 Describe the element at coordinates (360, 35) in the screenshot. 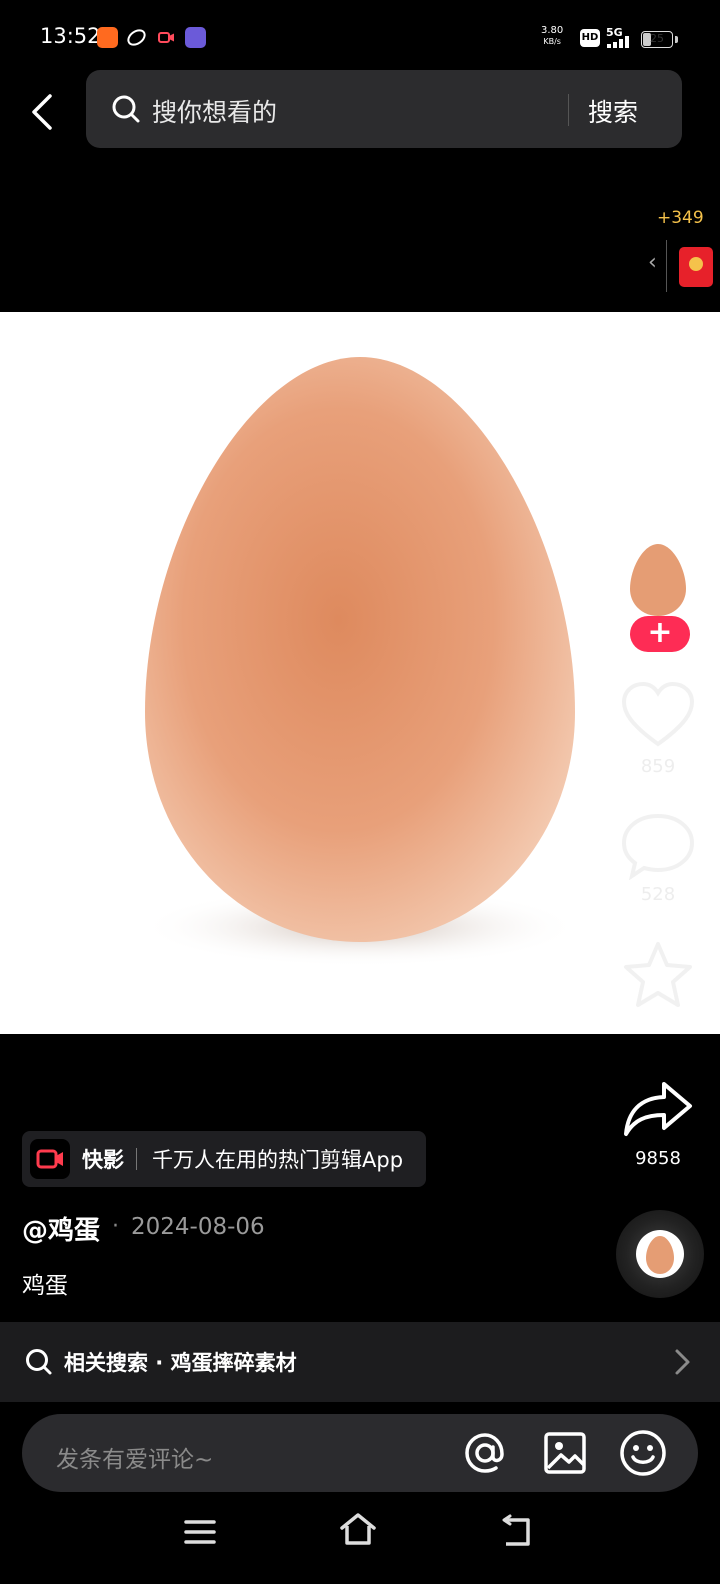

I see `status-bar: 13:52 3.80 KB/s HD 5G 25` at that location.